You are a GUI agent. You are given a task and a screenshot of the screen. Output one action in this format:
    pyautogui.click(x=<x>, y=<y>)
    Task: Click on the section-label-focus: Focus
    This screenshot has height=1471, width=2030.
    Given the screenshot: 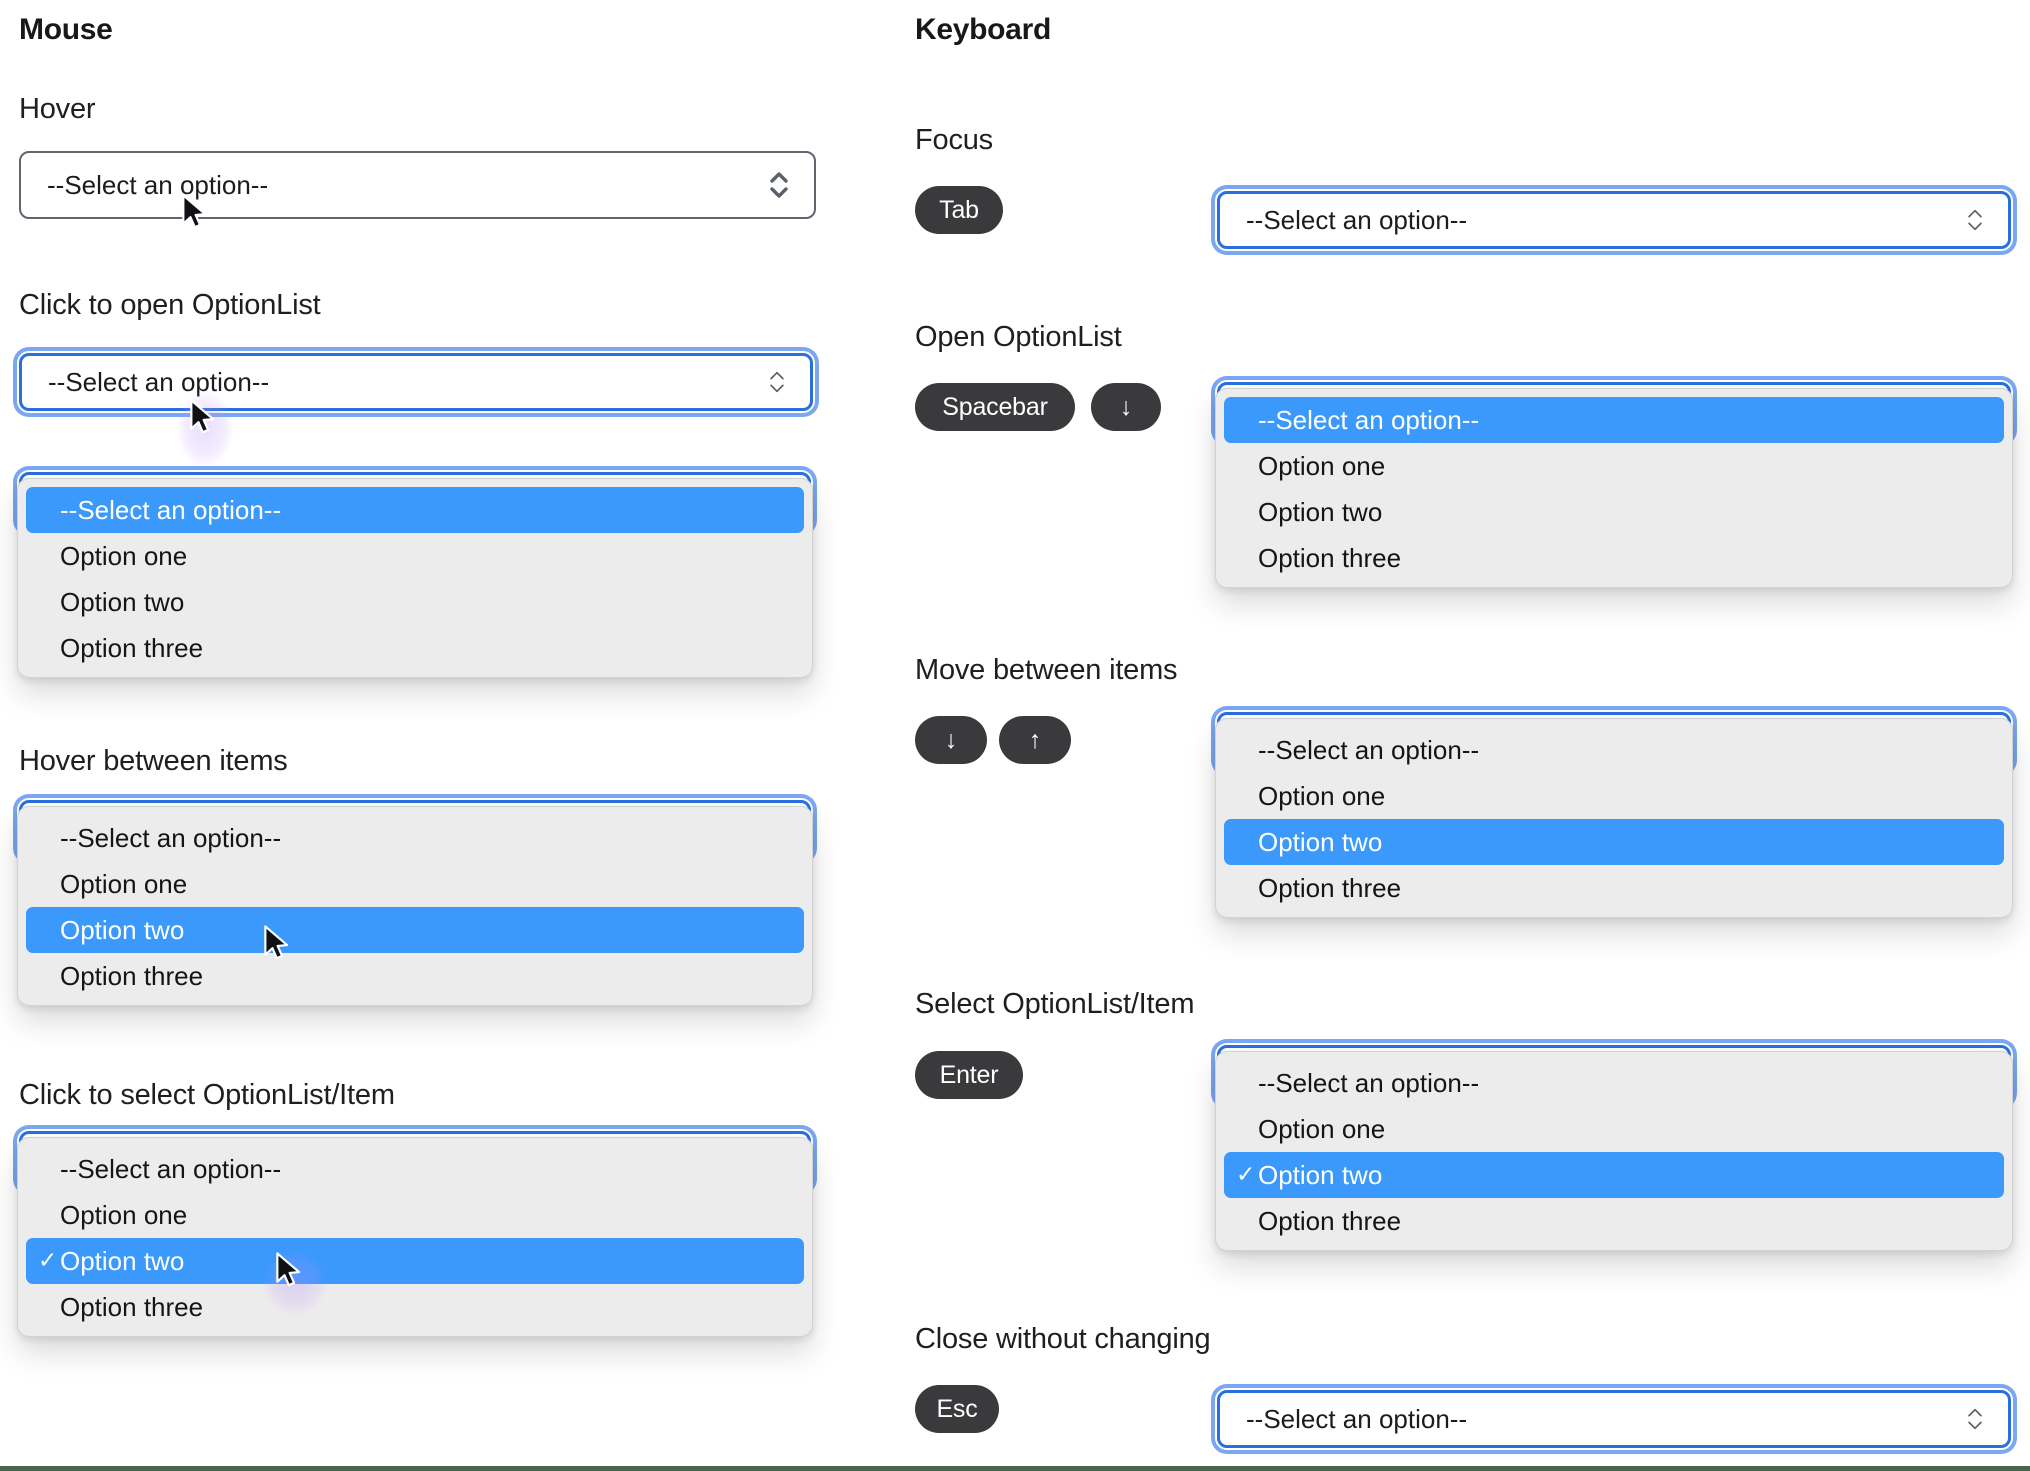 What is the action you would take?
    pyautogui.click(x=954, y=140)
    